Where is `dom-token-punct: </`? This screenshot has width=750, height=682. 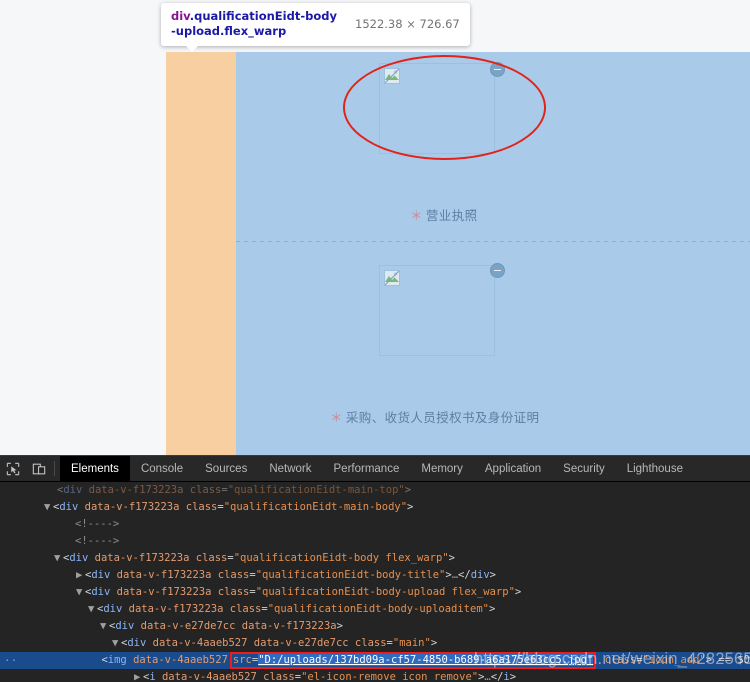 dom-token-punct: </ is located at coordinates (464, 575).